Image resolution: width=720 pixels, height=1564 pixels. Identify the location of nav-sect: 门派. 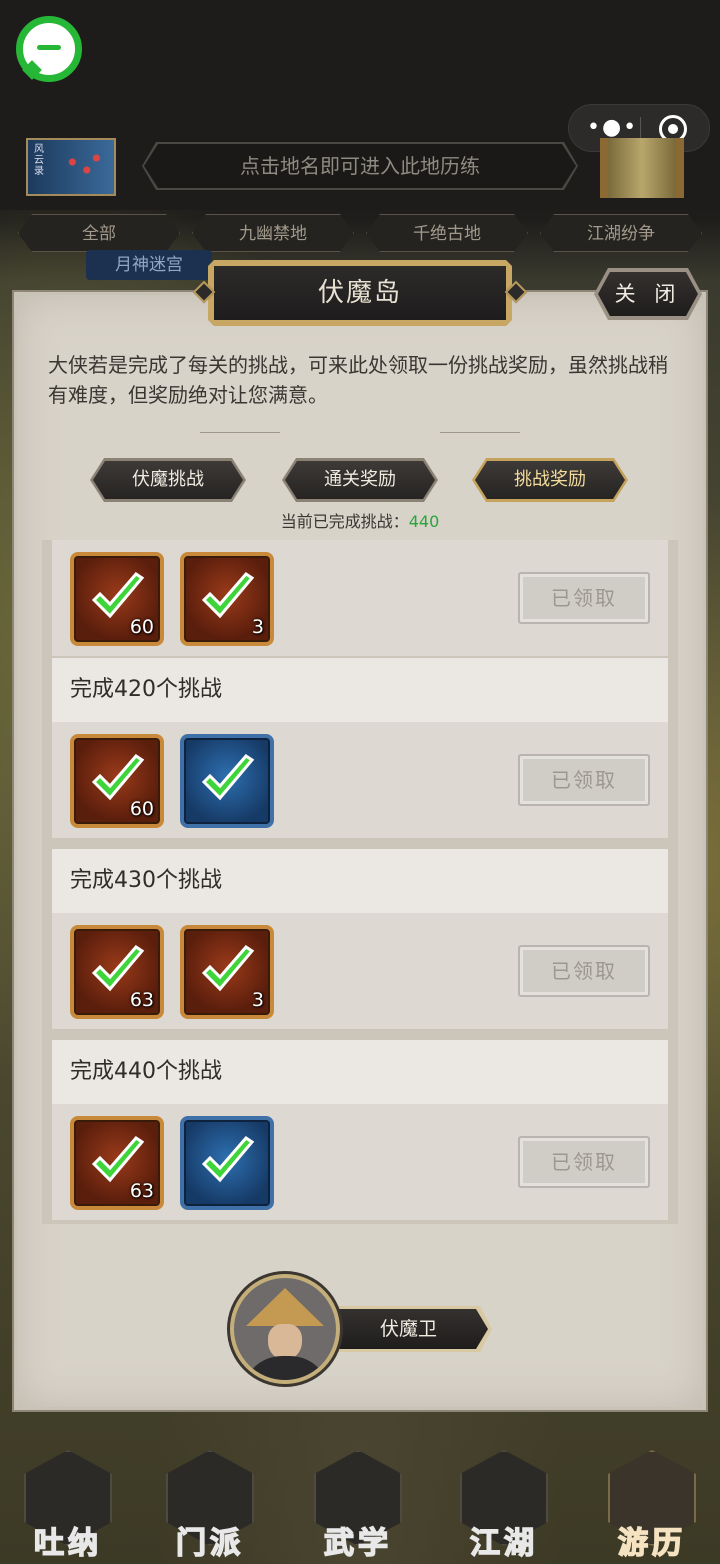
(210, 1502).